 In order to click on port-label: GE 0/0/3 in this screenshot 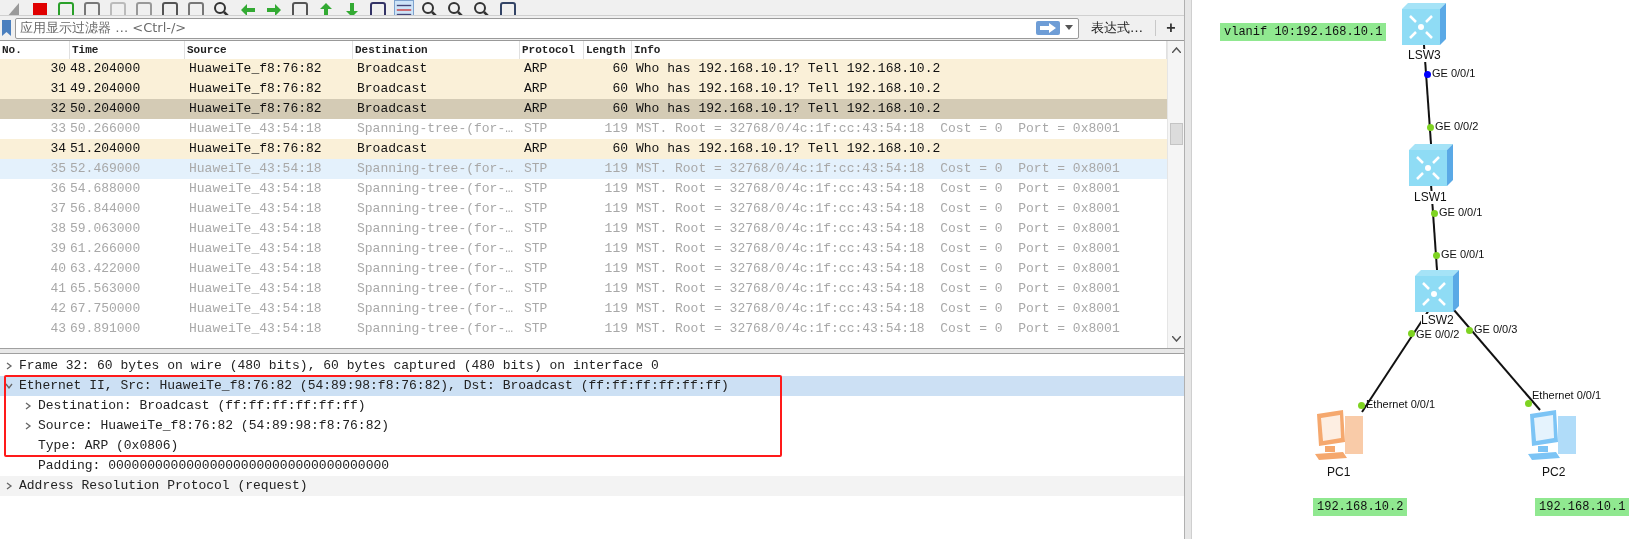, I will do `click(1496, 329)`.